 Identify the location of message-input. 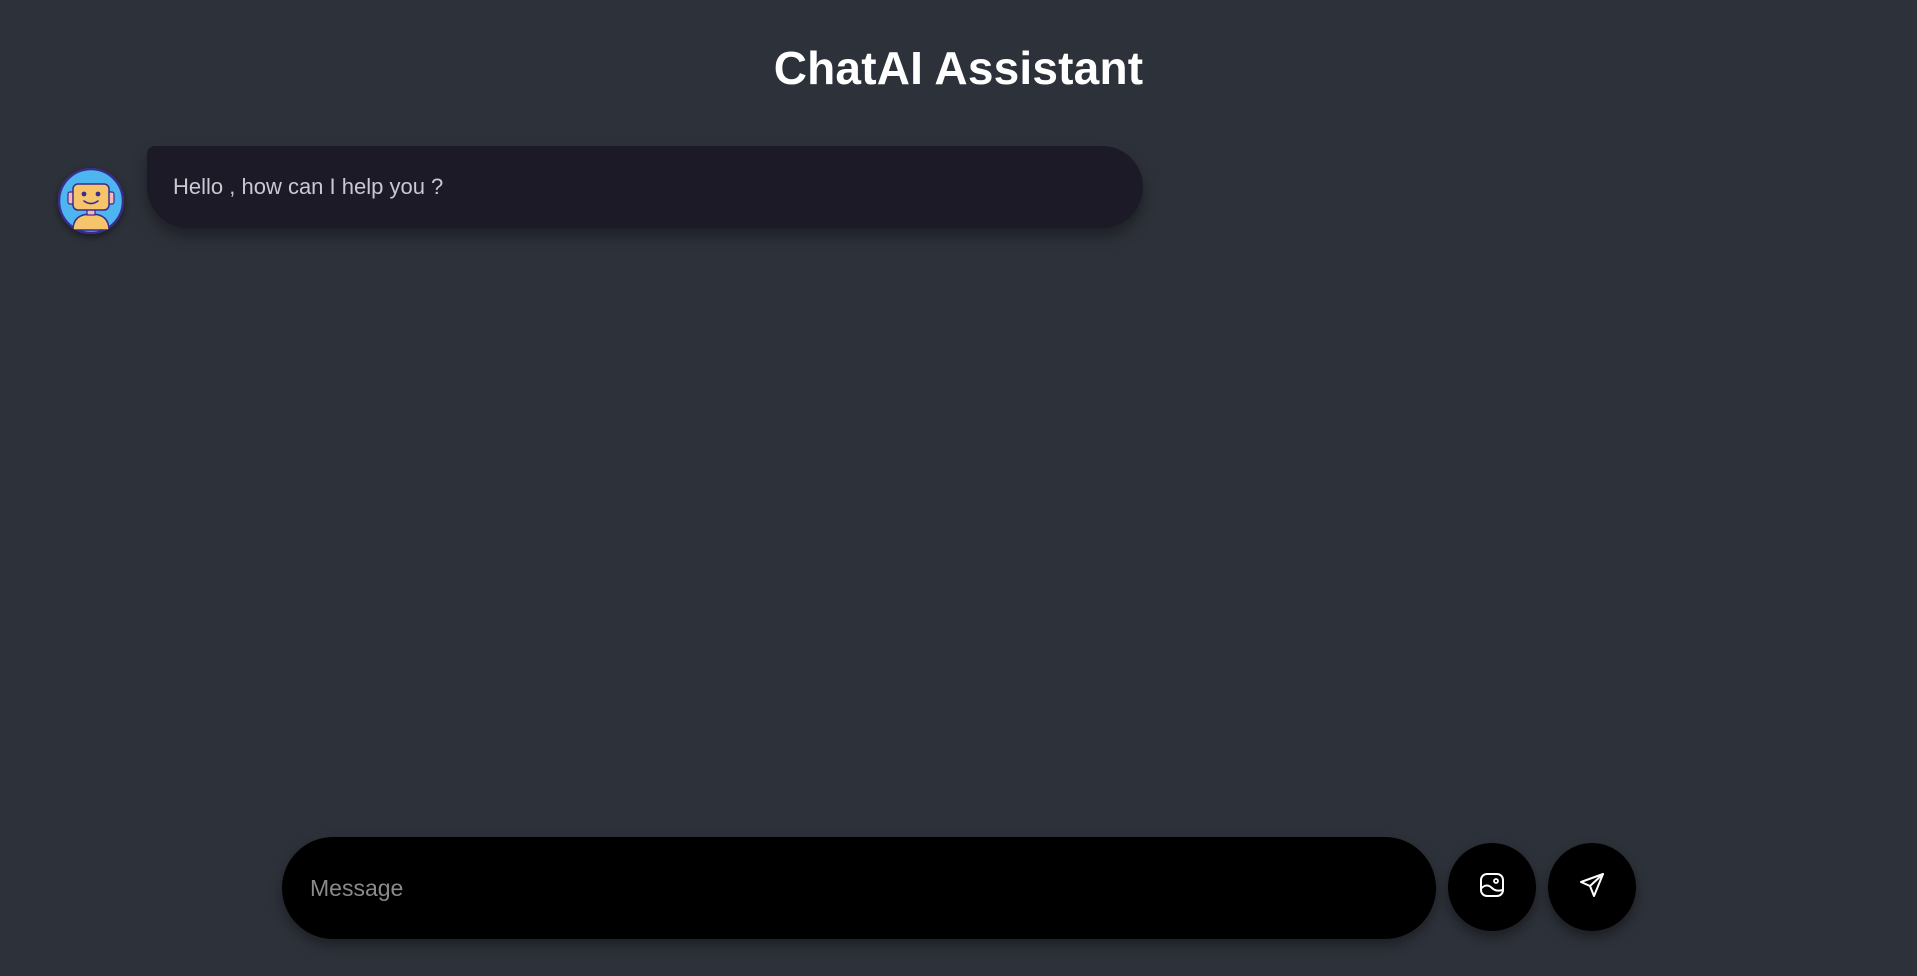
(850, 888).